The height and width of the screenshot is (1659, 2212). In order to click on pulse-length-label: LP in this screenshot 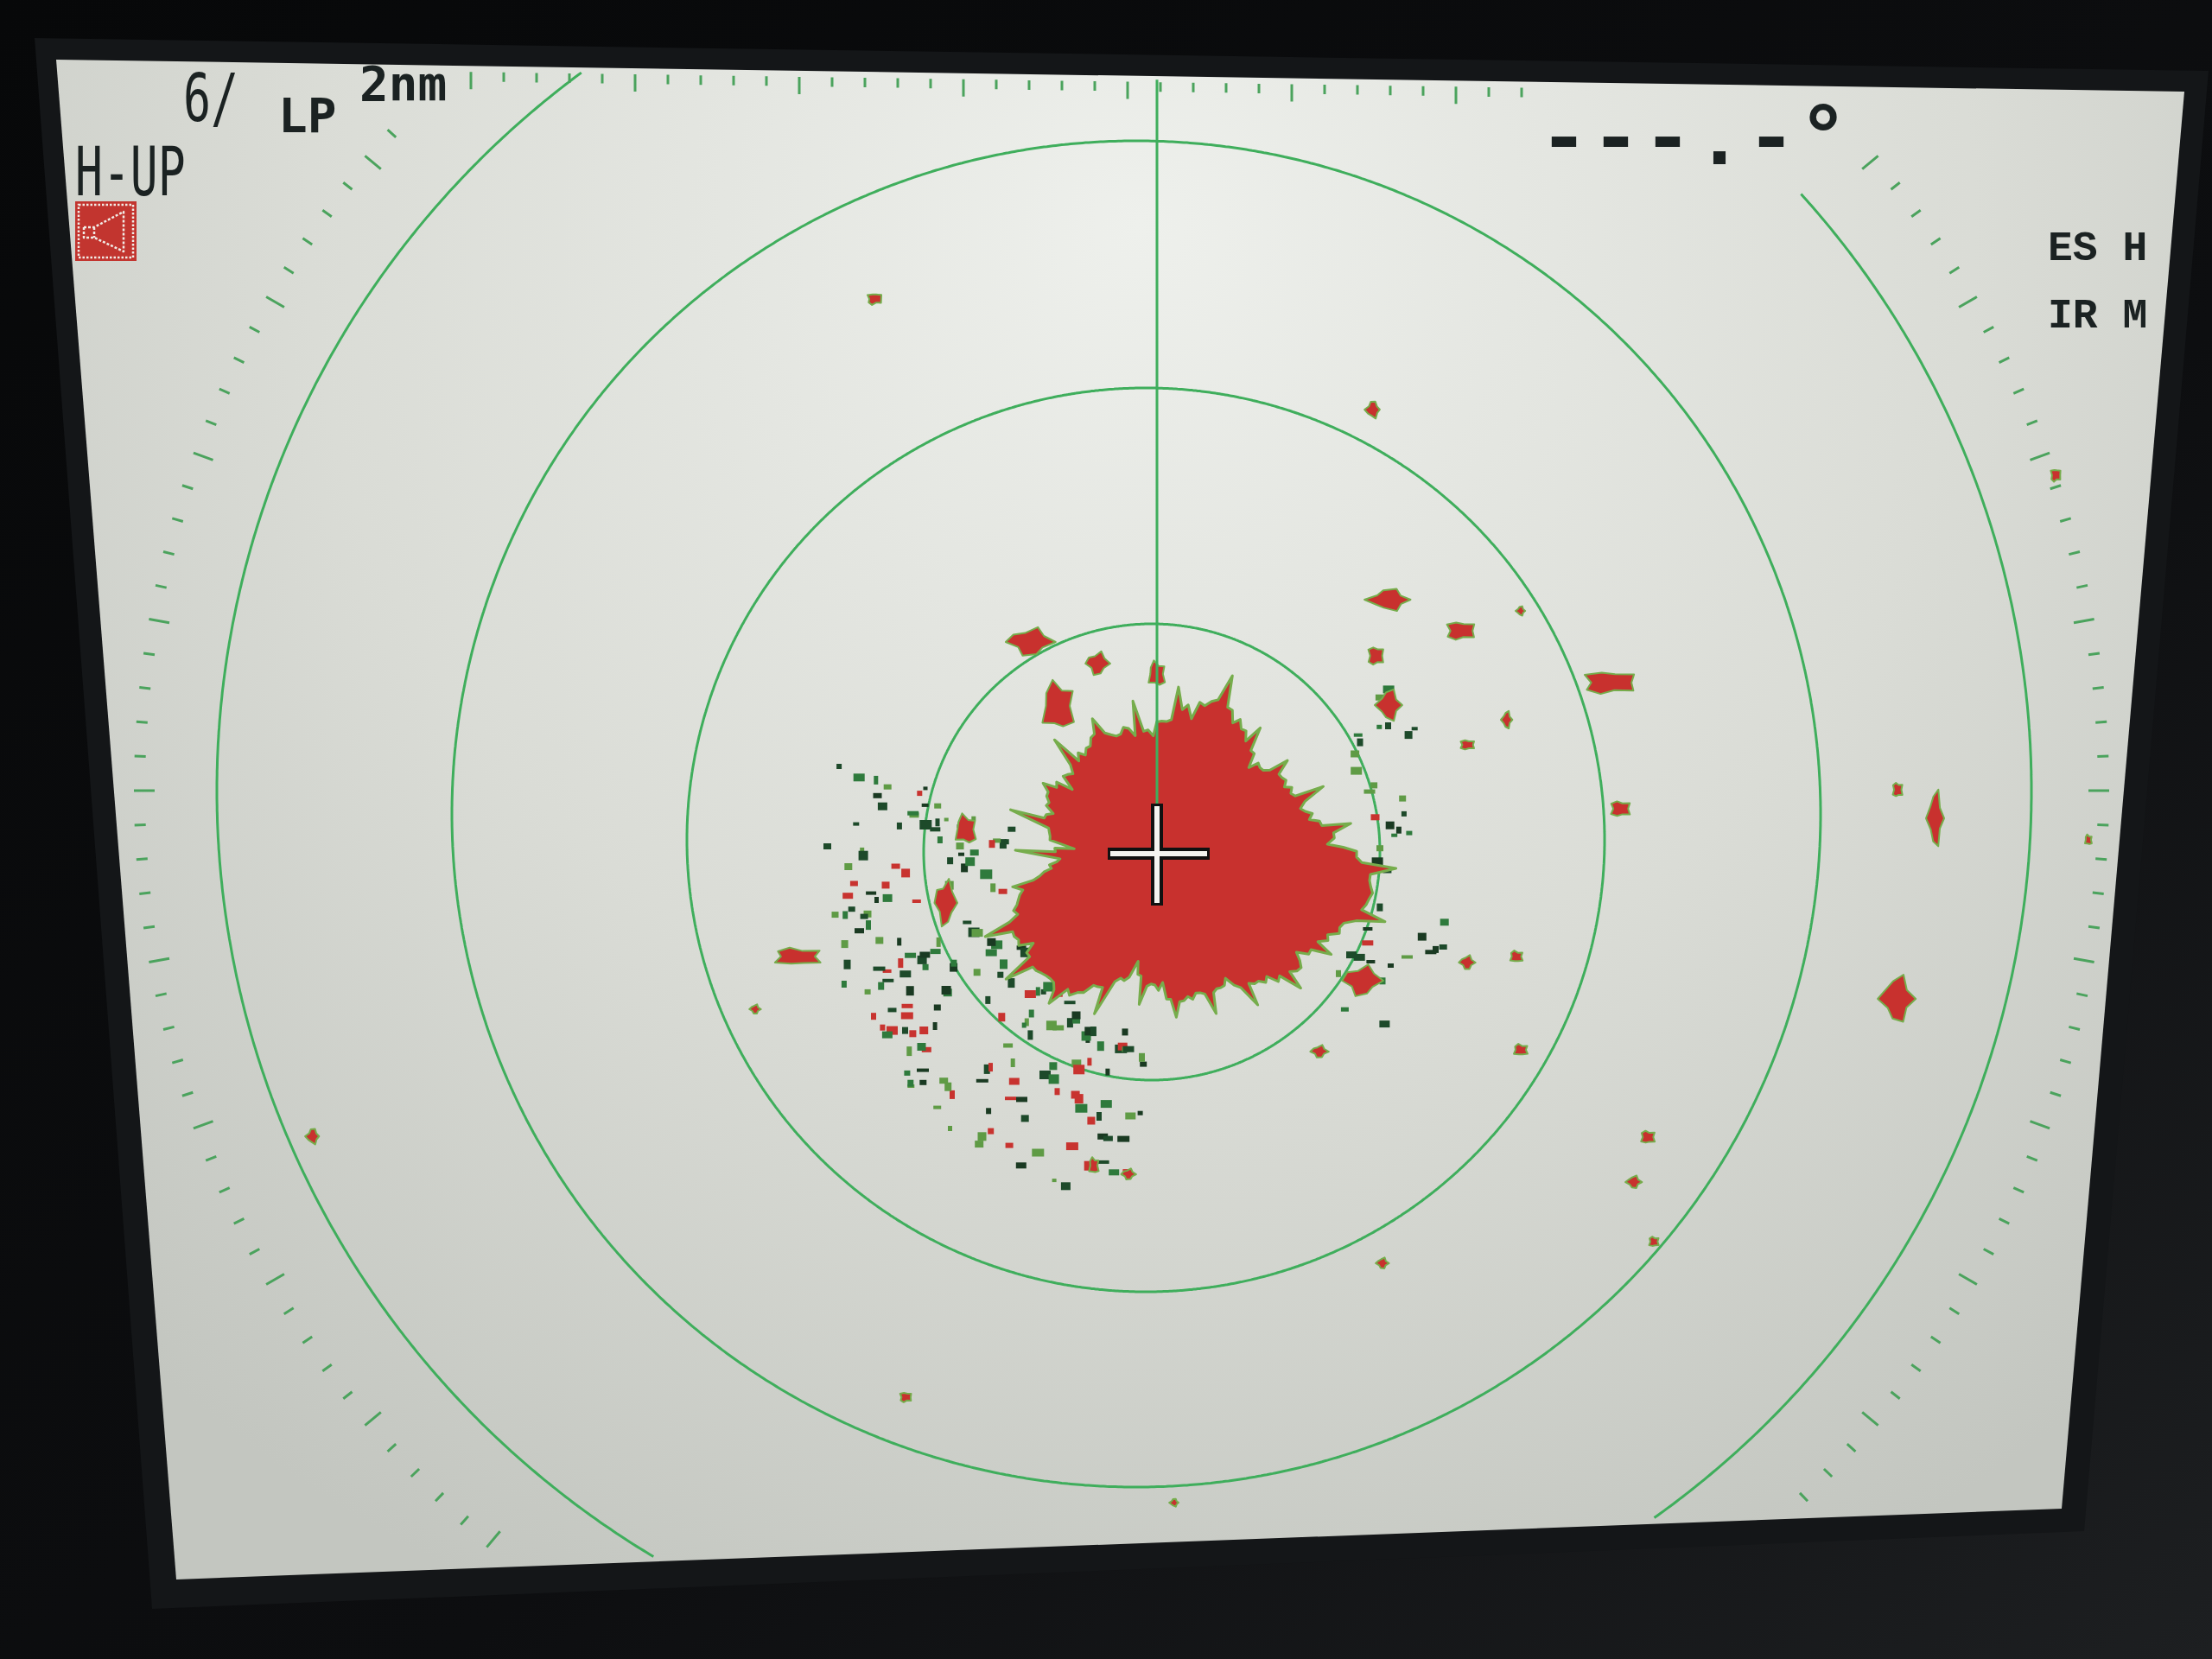, I will do `click(307, 116)`.